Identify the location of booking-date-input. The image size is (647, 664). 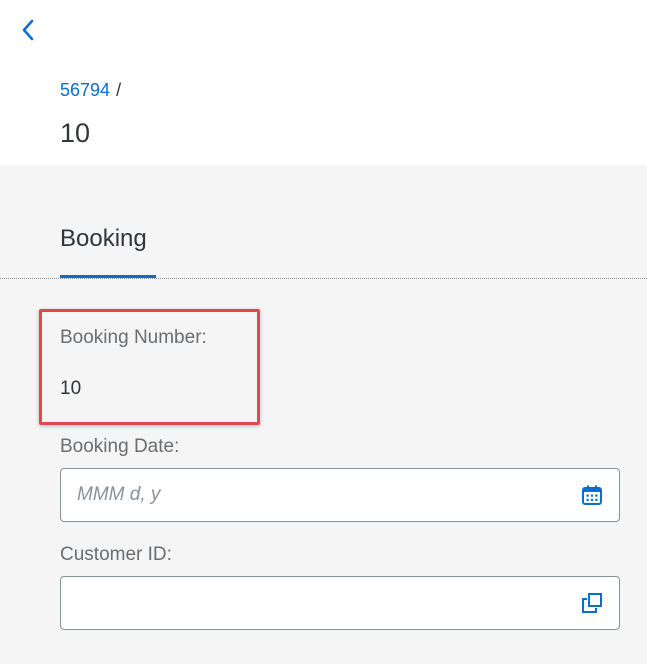
(317, 495).